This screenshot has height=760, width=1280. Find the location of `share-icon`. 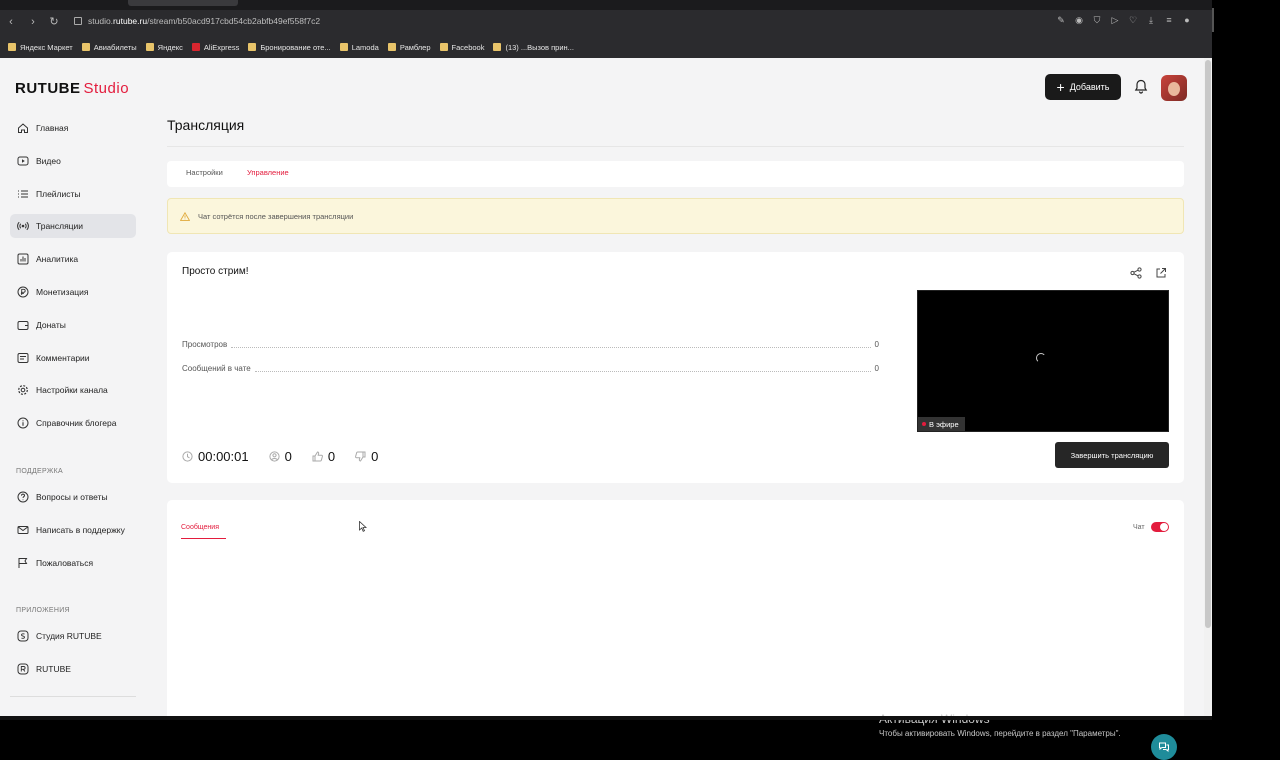

share-icon is located at coordinates (1136, 273).